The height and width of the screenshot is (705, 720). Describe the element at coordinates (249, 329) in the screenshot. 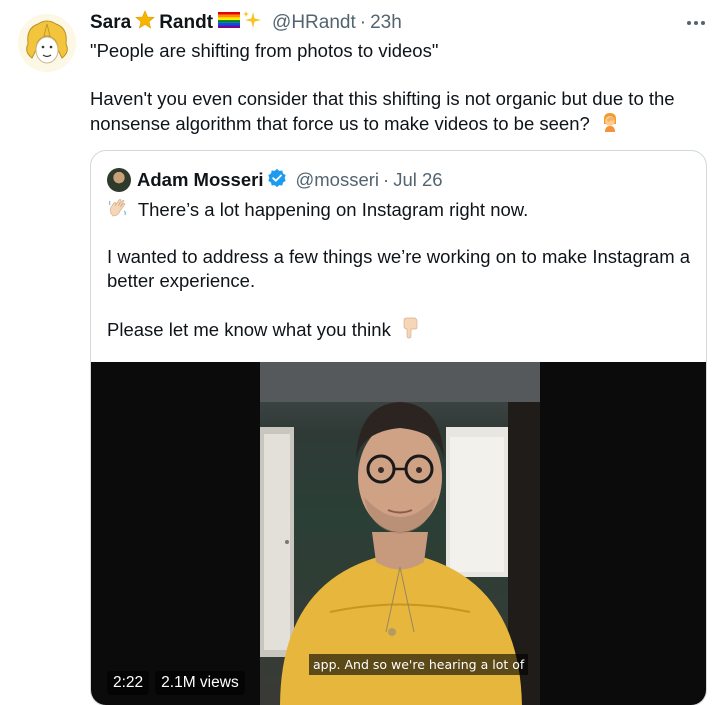

I see `quoted-text-fragment: Please let me know what you think` at that location.